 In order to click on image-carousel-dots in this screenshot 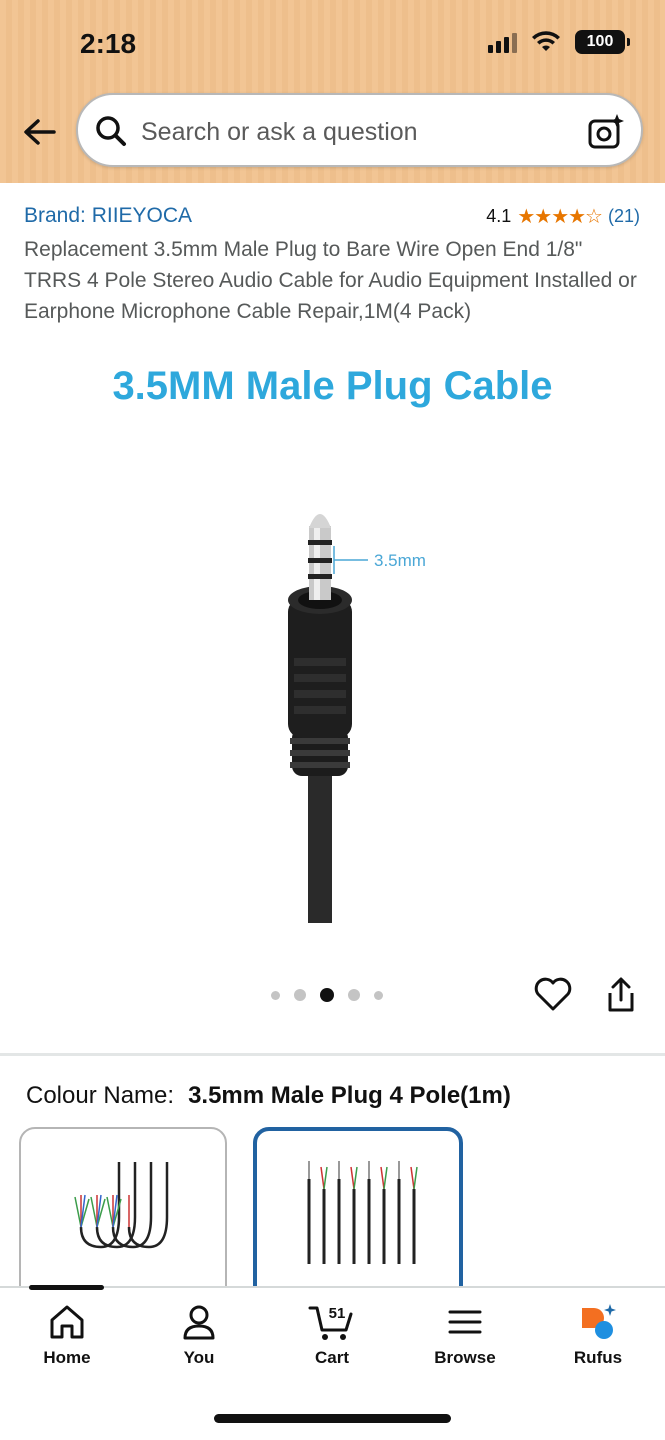, I will do `click(327, 995)`.